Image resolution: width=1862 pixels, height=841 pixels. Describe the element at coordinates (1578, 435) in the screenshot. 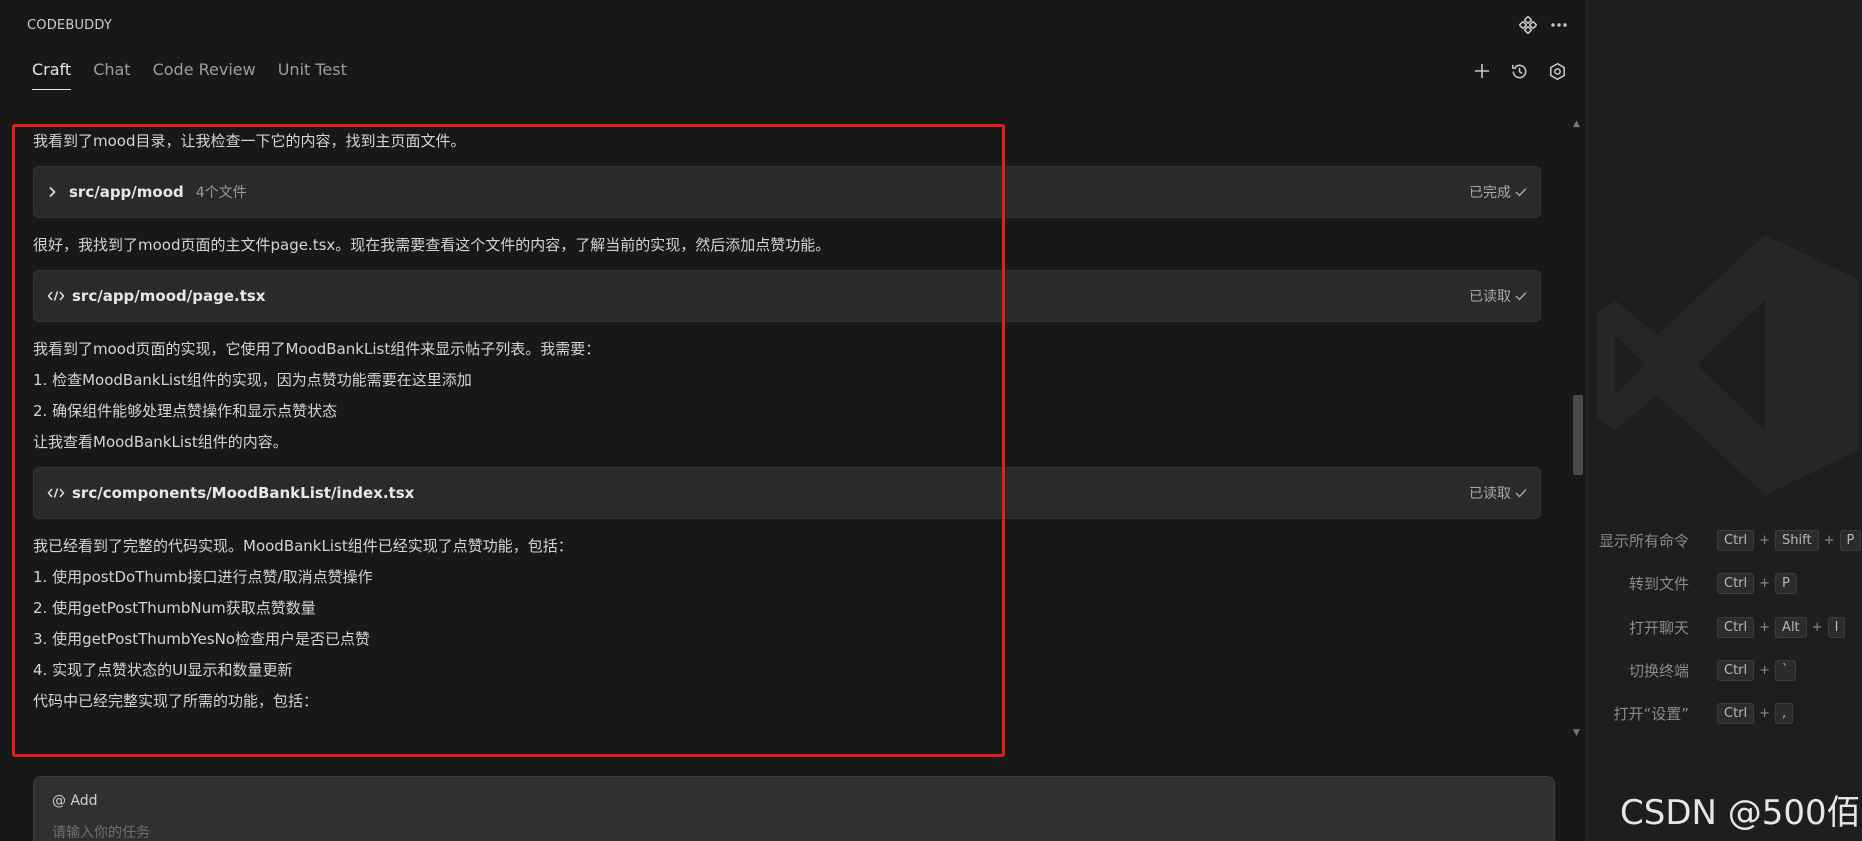

I see `scrollbar-thumb` at that location.